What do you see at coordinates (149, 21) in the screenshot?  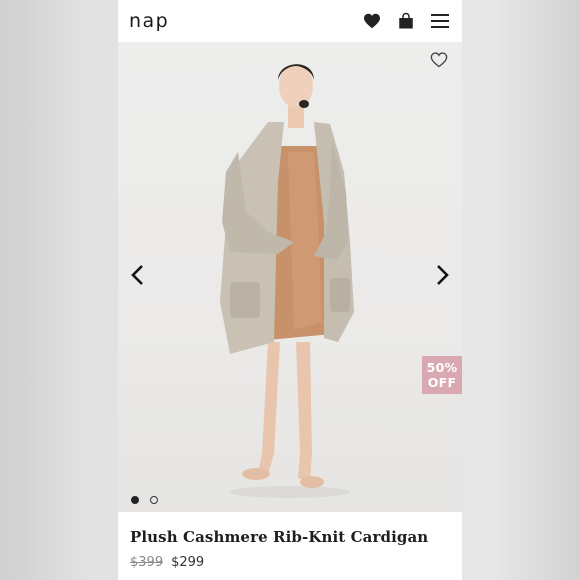 I see `brand-logo: nap` at bounding box center [149, 21].